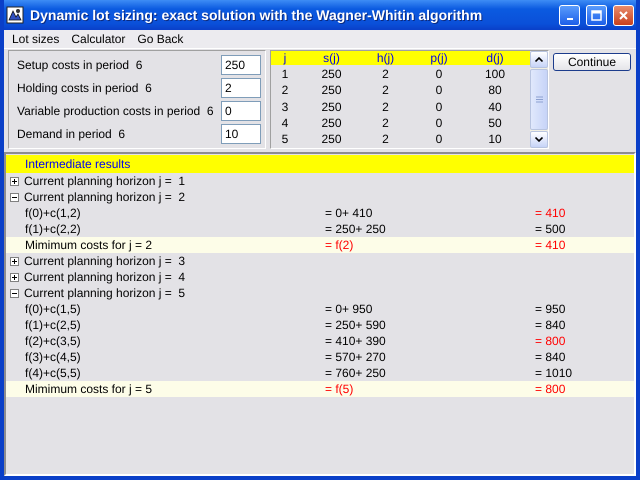 This screenshot has width=640, height=480. What do you see at coordinates (356, 325) in the screenshot?
I see `expression-text: = 250+ 590` at bounding box center [356, 325].